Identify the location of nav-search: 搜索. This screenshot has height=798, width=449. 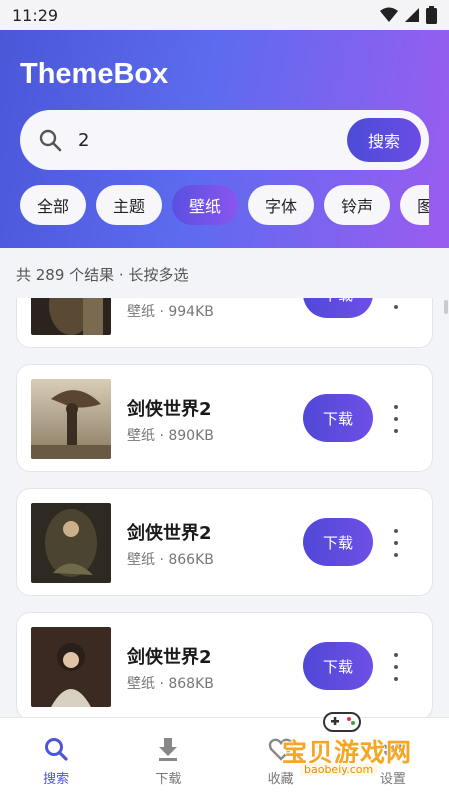
(56, 758).